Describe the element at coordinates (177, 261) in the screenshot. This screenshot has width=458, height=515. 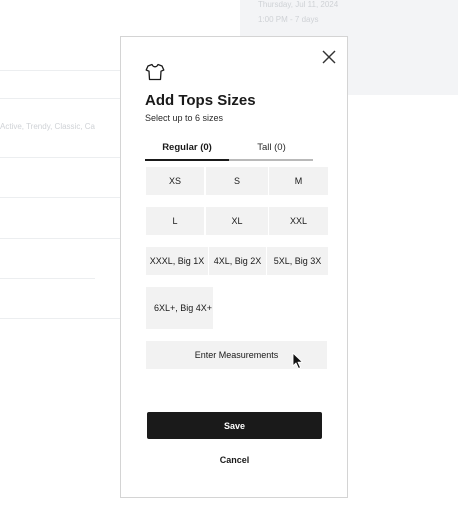
I see `size-option-xxxl: XXXL, Big 1X` at that location.